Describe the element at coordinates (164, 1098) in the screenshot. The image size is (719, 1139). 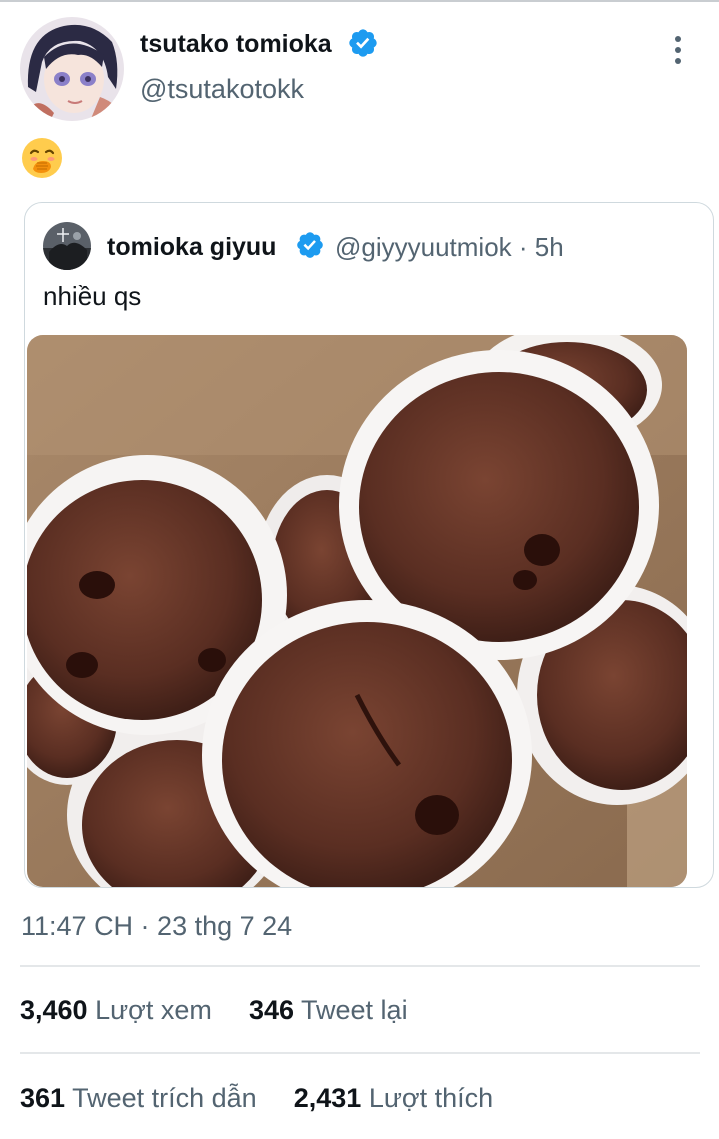
I see `quote-tweets-label: Tweet trích dẫn` at that location.